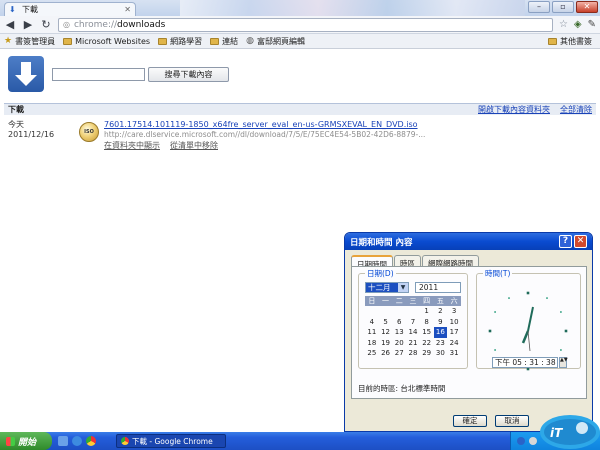  Describe the element at coordinates (468, 241) in the screenshot. I see `dialog-title-bar: 日期和時間 內容 ? ✕` at that location.